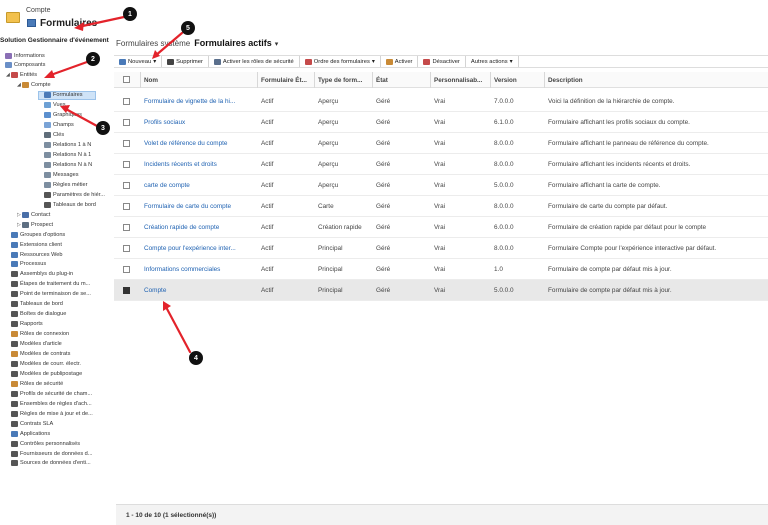 The width and height of the screenshot is (768, 525). What do you see at coordinates (14, 284) in the screenshot?
I see `step-icon` at bounding box center [14, 284].